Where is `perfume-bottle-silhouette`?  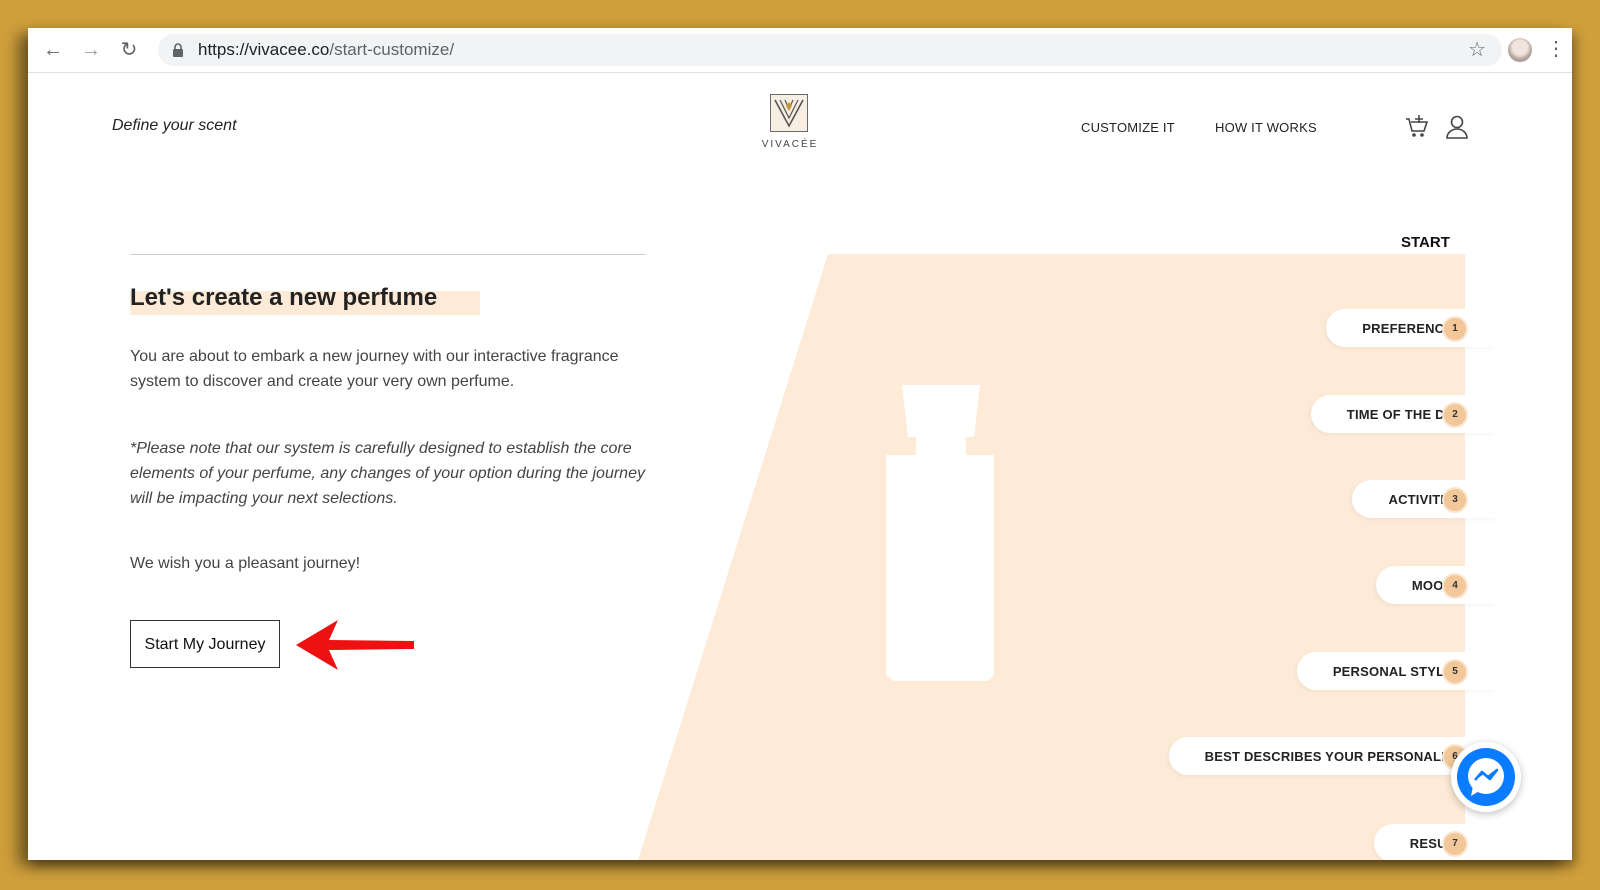
perfume-bottle-silhouette is located at coordinates (940, 533).